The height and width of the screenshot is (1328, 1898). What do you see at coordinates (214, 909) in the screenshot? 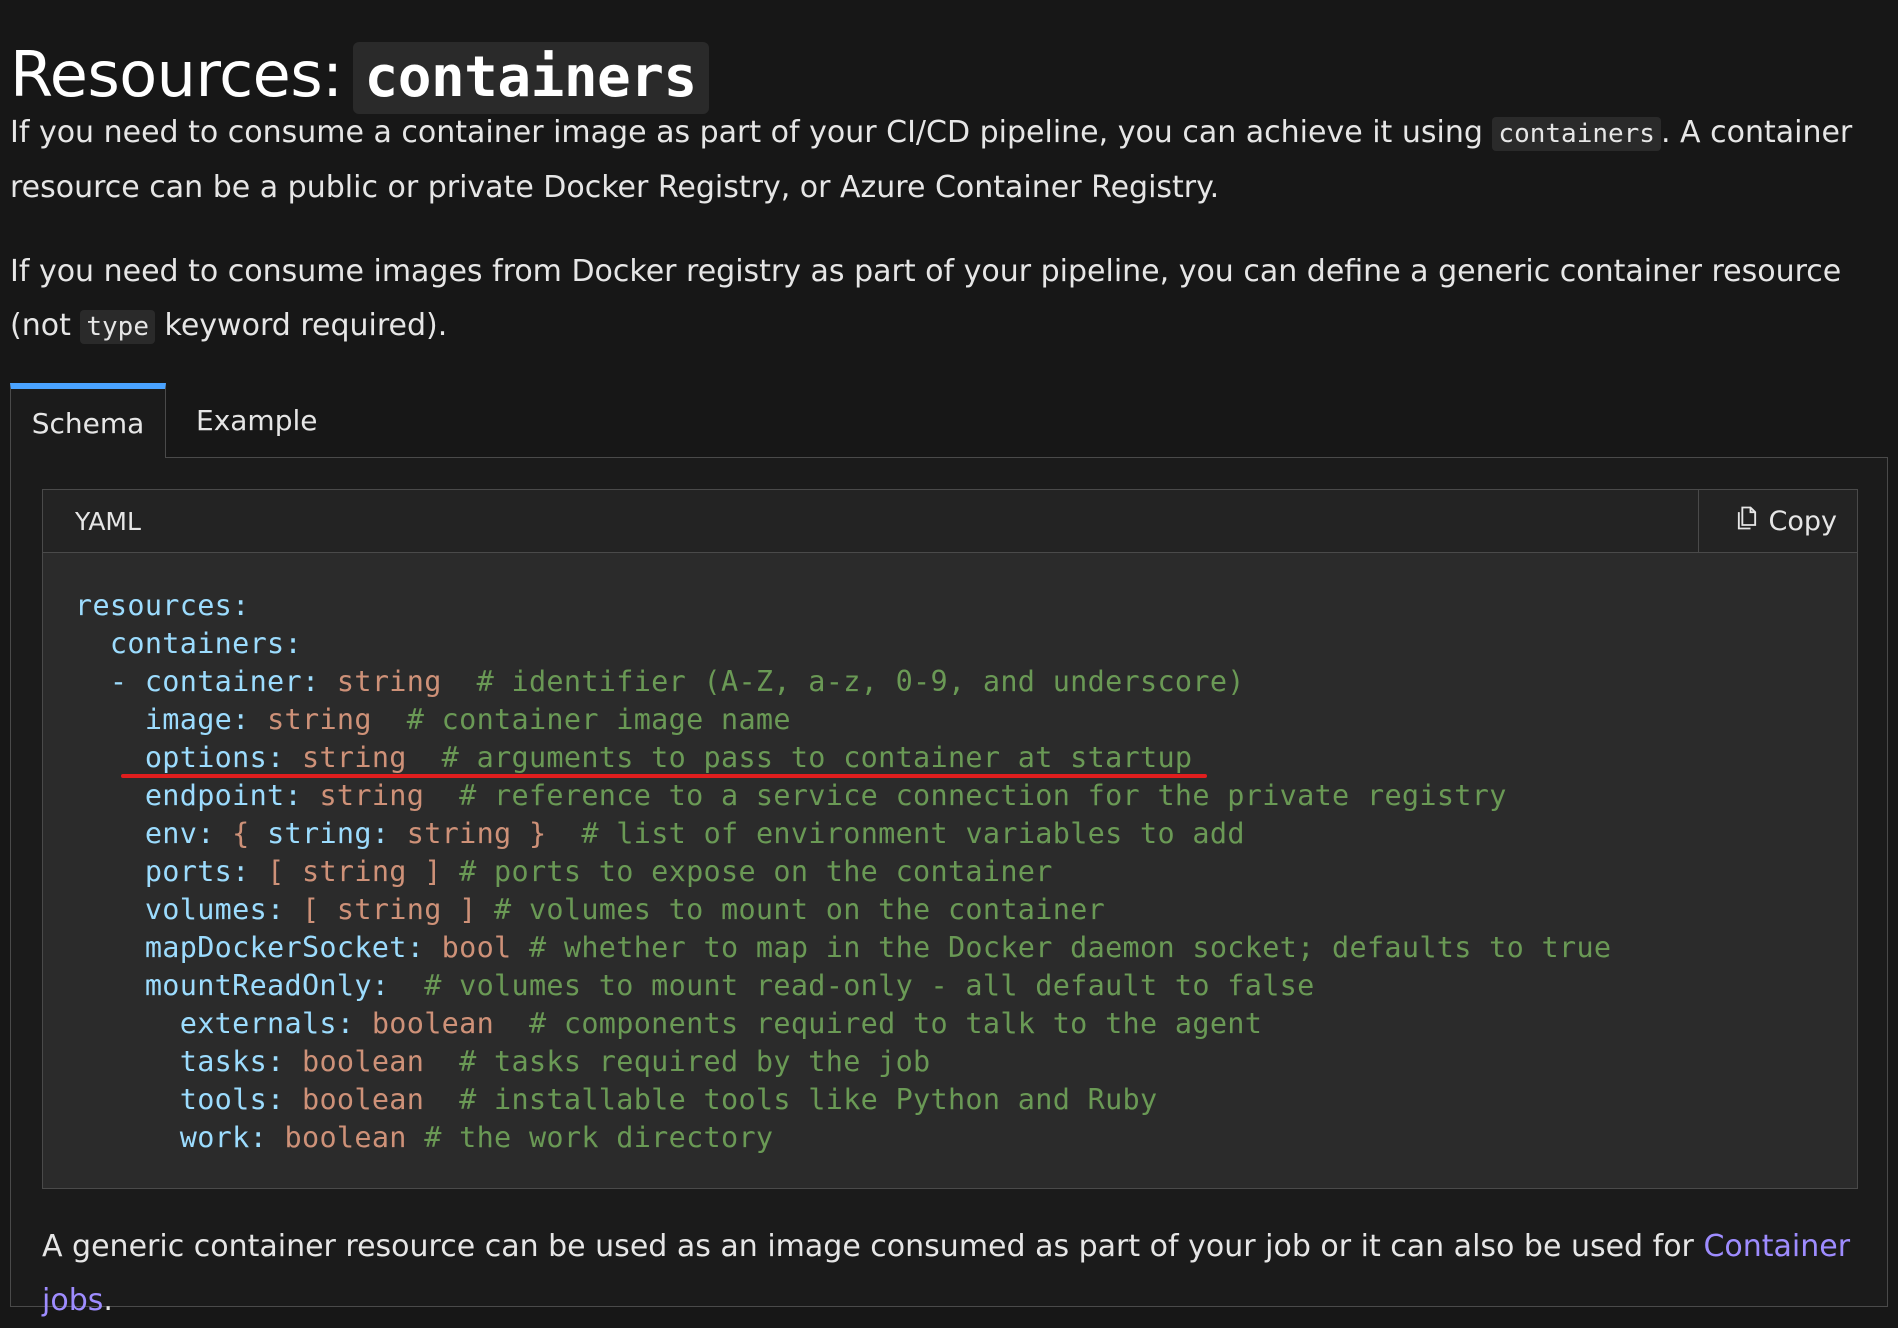
I see `code-key: volumes:` at bounding box center [214, 909].